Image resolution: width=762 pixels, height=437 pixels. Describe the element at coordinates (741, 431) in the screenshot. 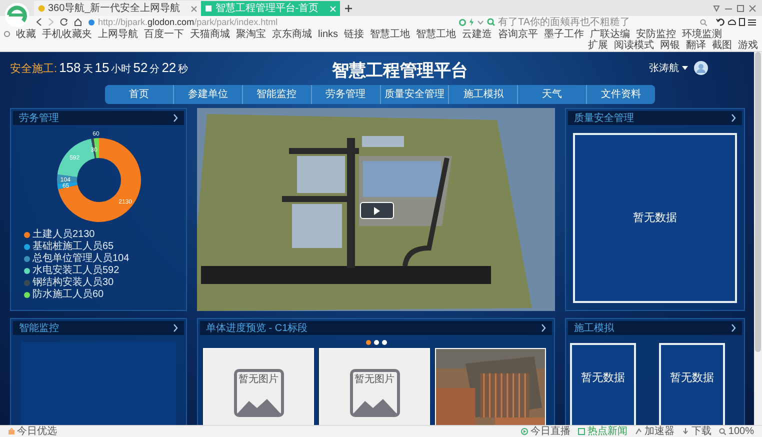

I see `status-link: 100%` at that location.